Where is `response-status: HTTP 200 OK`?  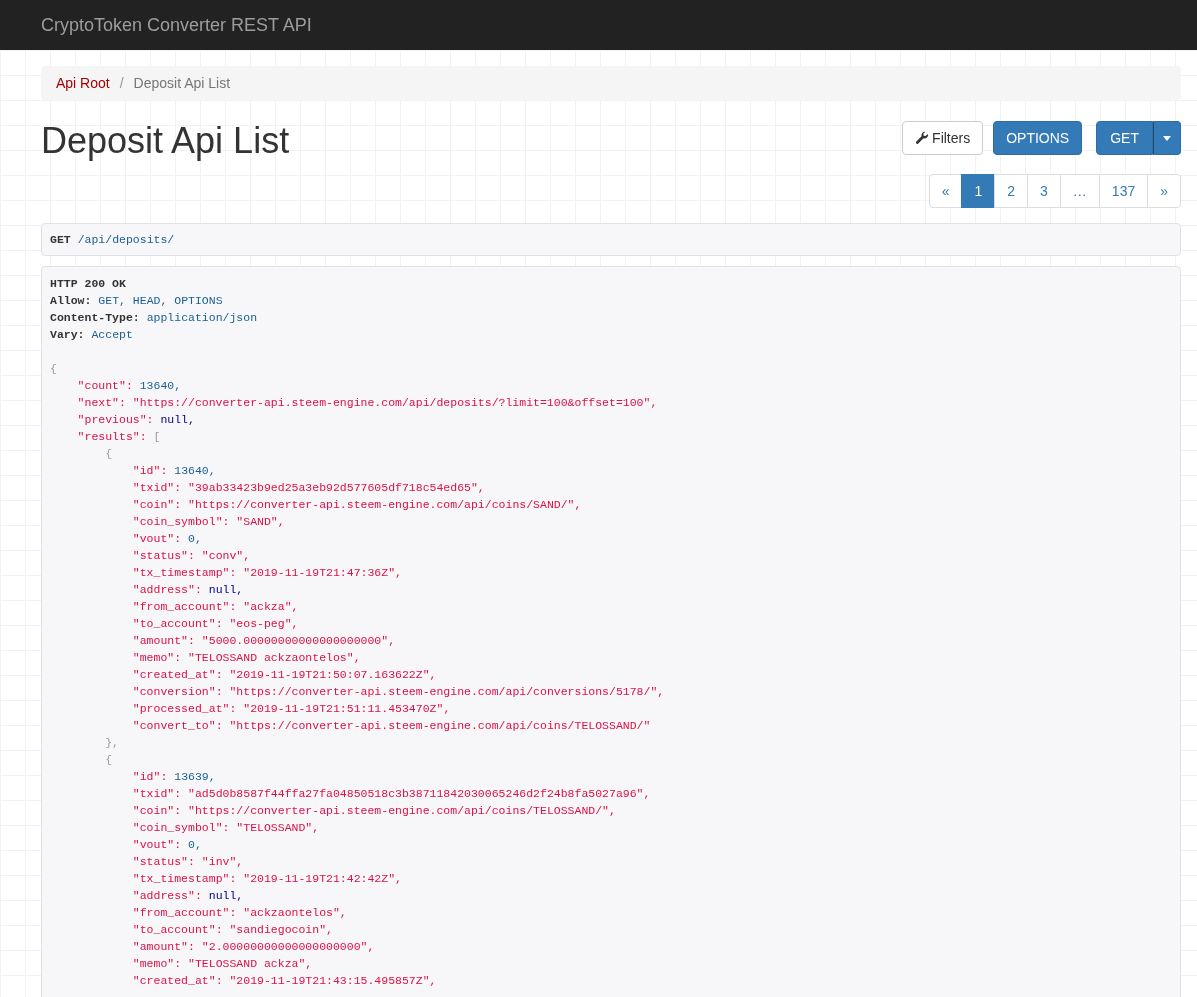
response-status: HTTP 200 OK is located at coordinates (88, 284).